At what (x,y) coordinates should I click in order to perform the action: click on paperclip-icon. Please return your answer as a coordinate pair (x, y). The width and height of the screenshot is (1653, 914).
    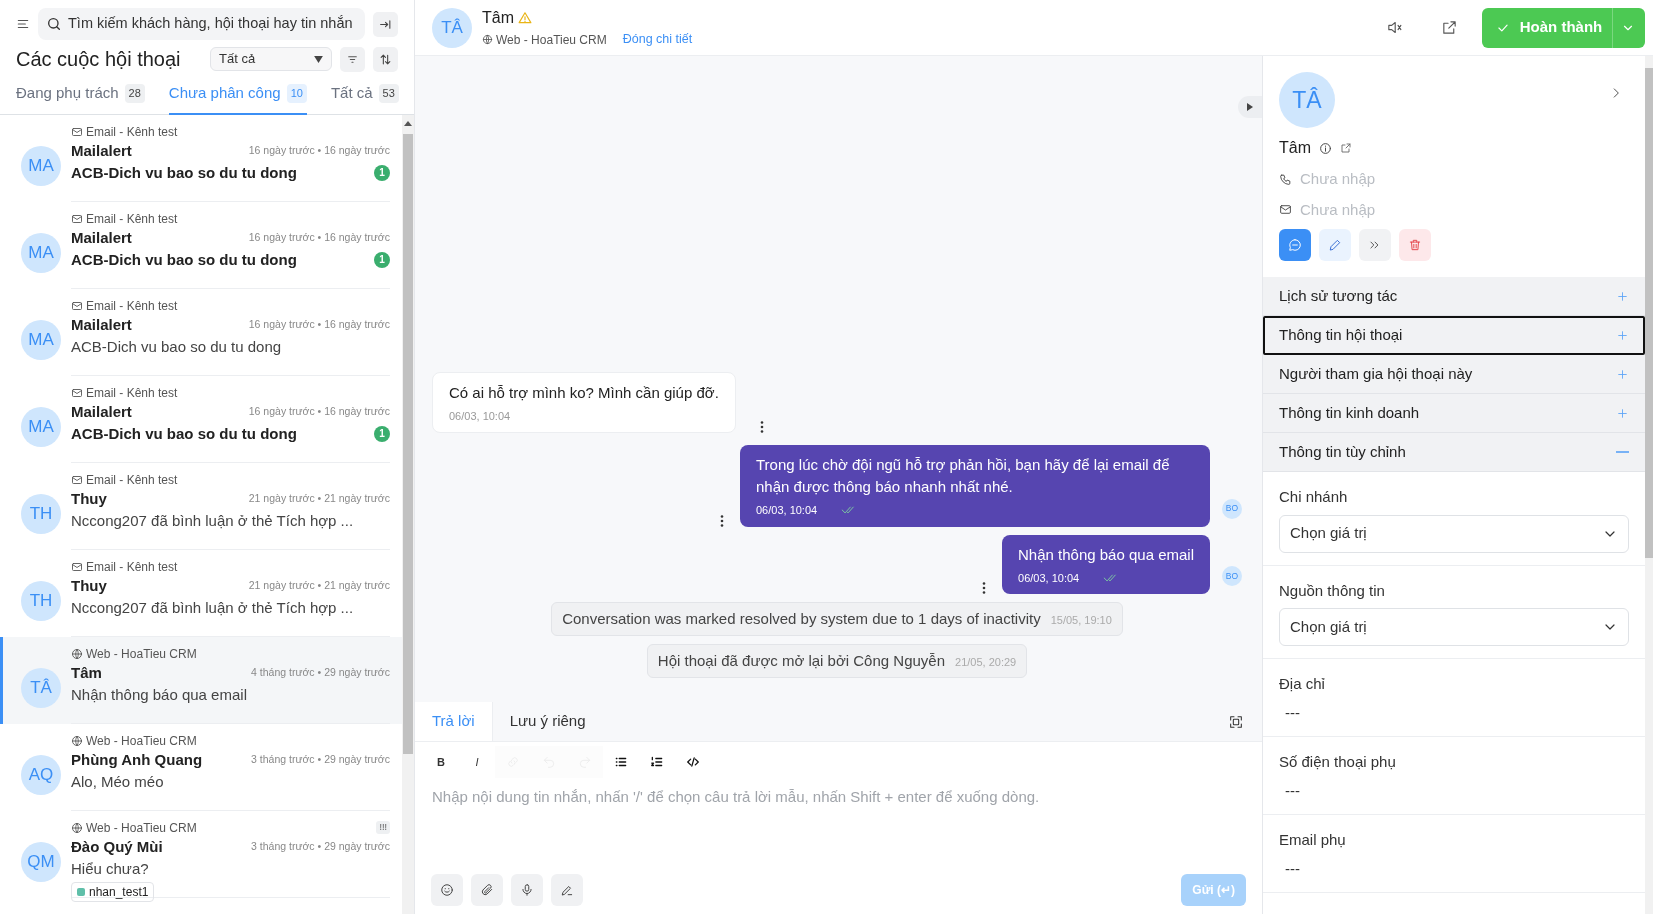
    Looking at the image, I should click on (487, 890).